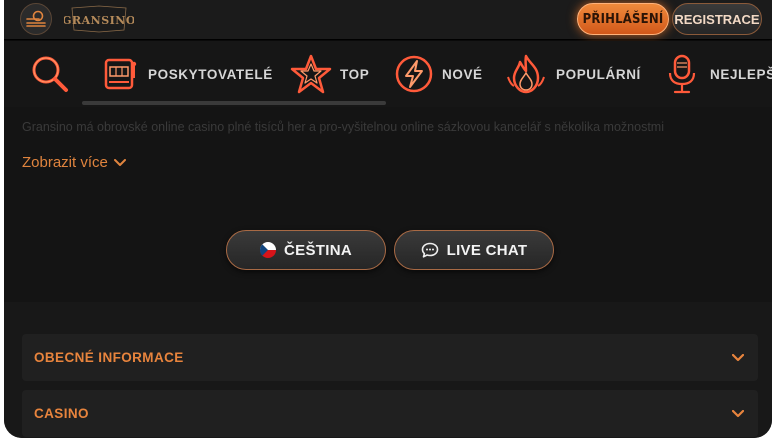 This screenshot has height=438, width=774. I want to click on accordion-title: OBECNÉ INFORMACE, so click(109, 357).